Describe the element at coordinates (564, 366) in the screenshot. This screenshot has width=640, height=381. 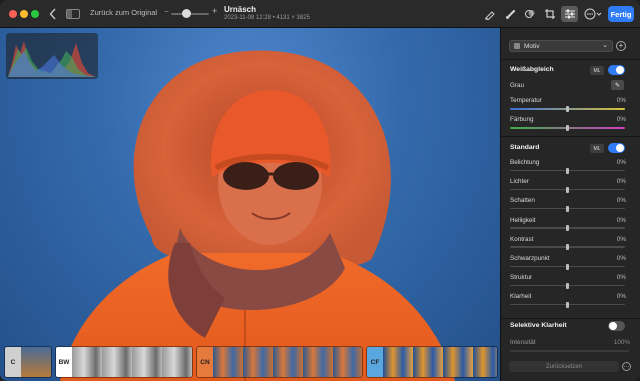
I see `reset-button: Zurücksetzen` at that location.